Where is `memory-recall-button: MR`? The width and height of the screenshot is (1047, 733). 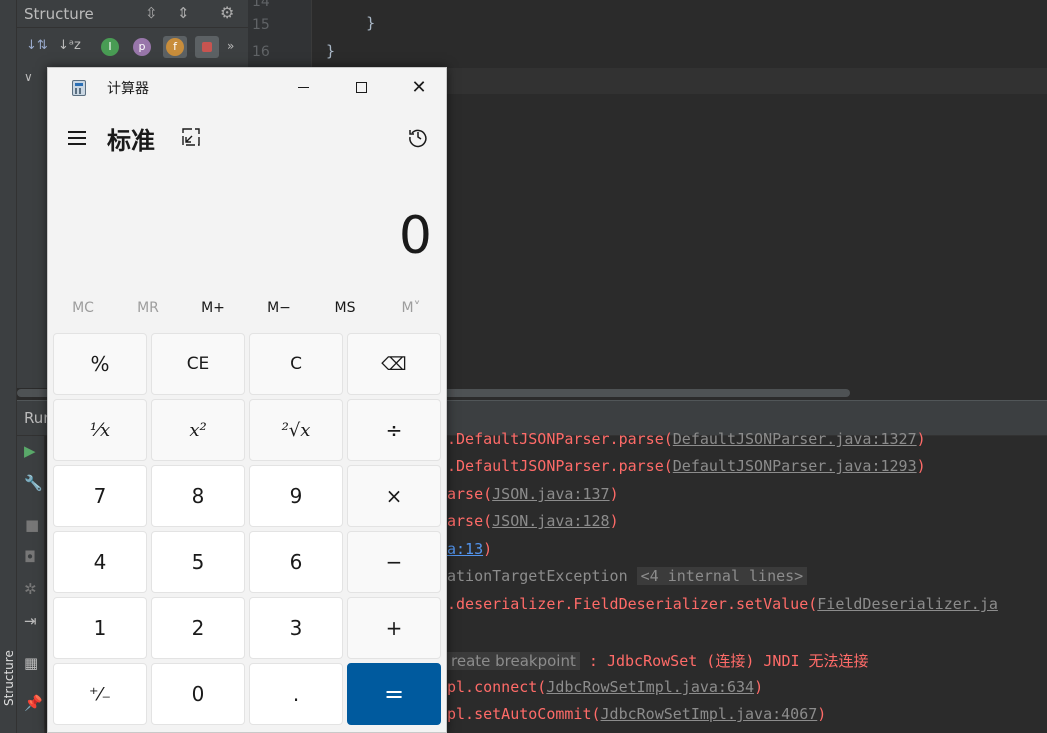
memory-recall-button: MR is located at coordinates (148, 308).